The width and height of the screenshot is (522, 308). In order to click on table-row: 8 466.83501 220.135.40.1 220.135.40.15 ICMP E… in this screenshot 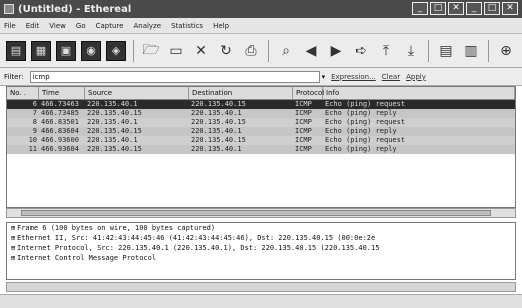, I will do `click(261, 122)`.